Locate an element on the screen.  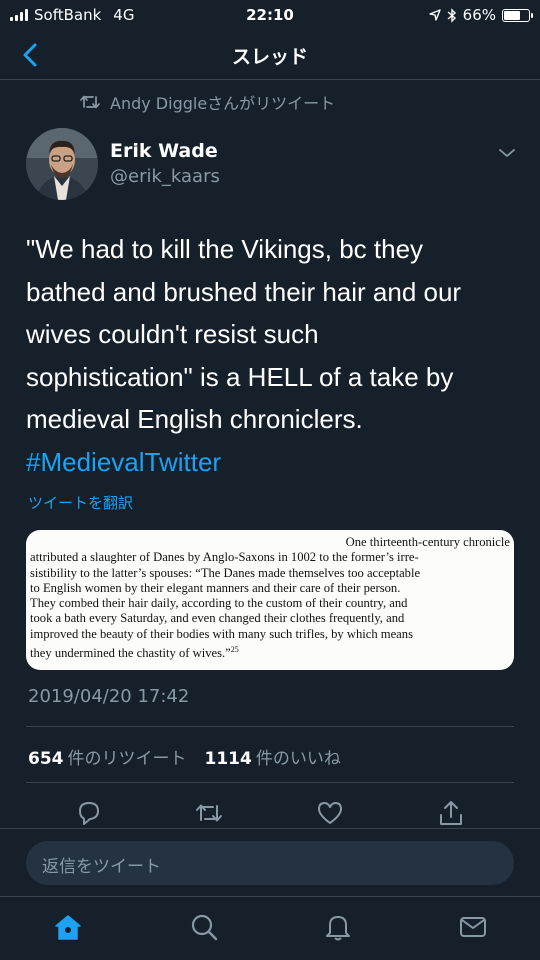
footnote-marker: 25 is located at coordinates (234, 650).